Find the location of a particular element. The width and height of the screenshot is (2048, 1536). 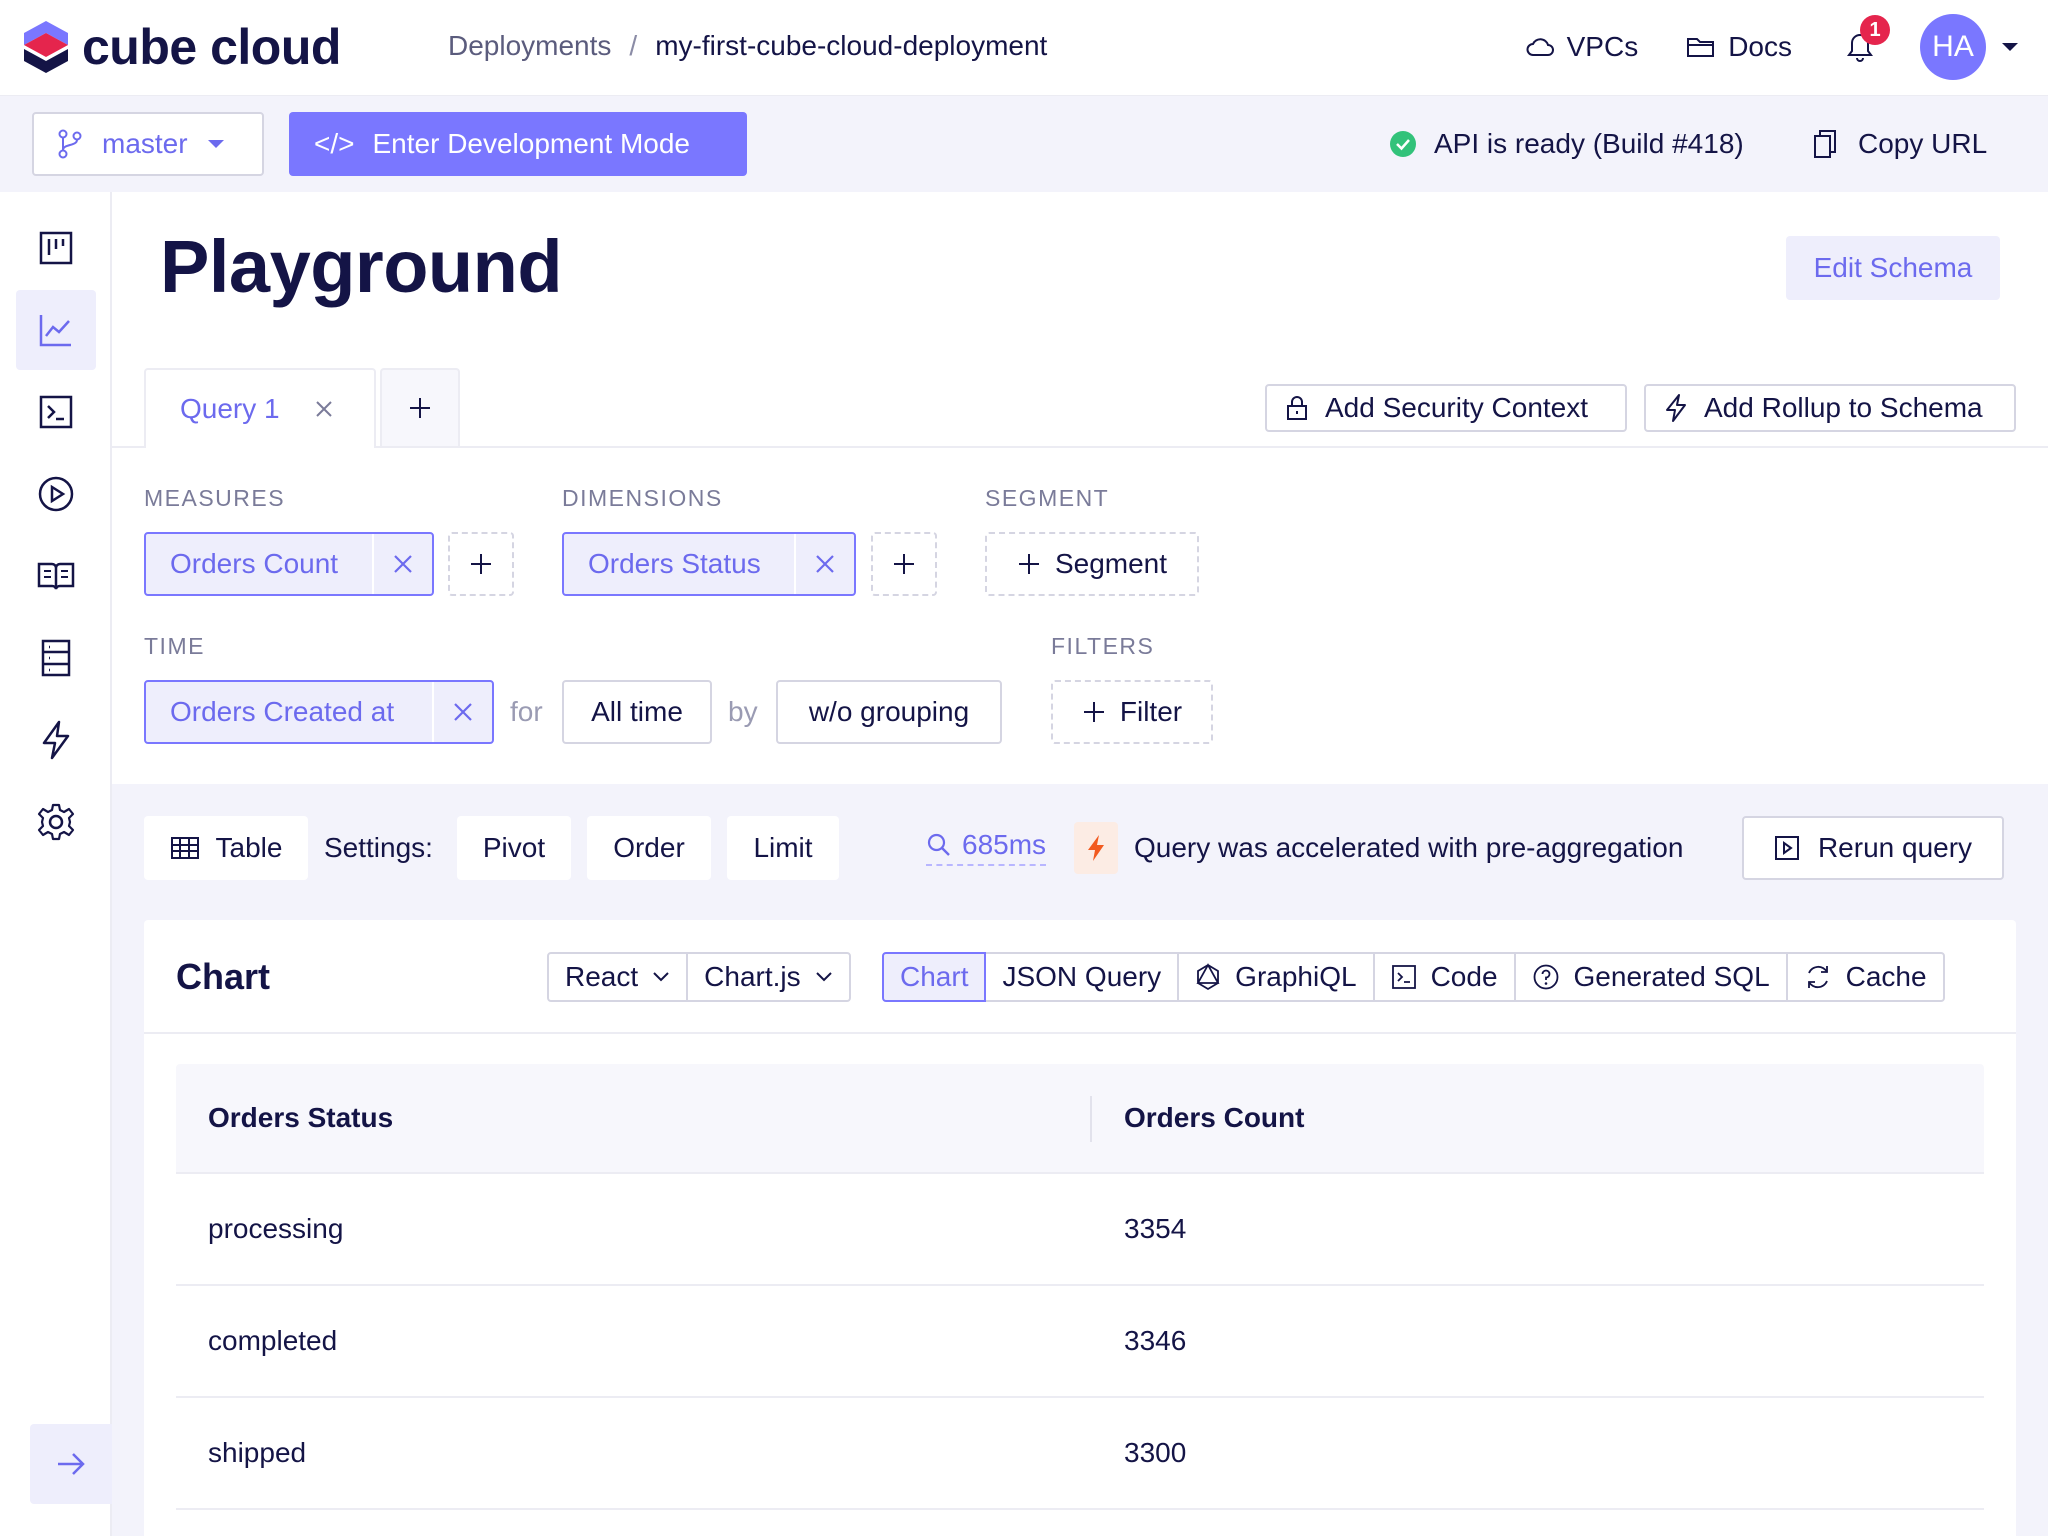

dimension-label: Orders Status is located at coordinates (674, 563).